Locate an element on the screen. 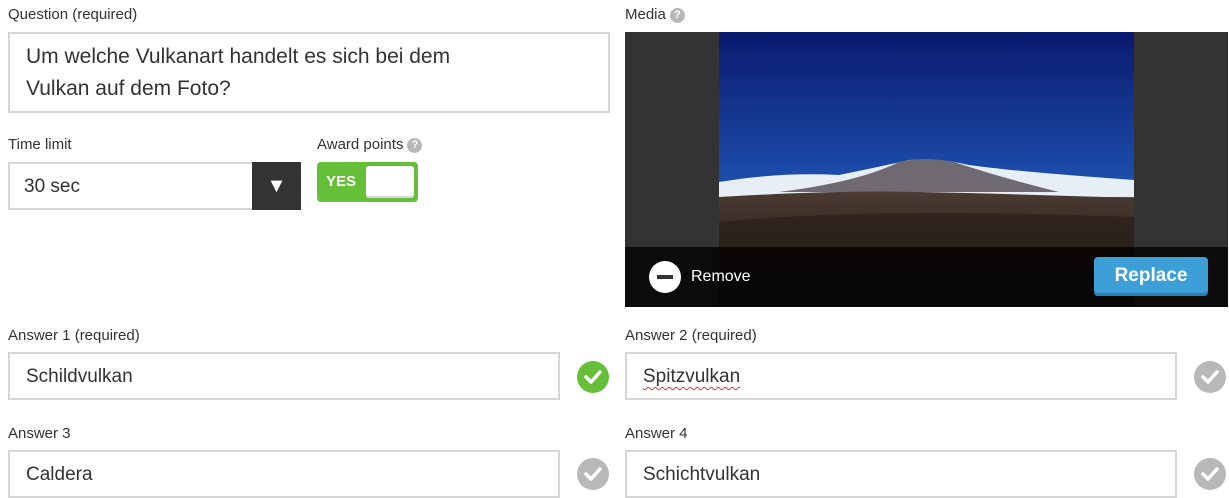 The image size is (1229, 498). media-help-icon: ? is located at coordinates (677, 15).